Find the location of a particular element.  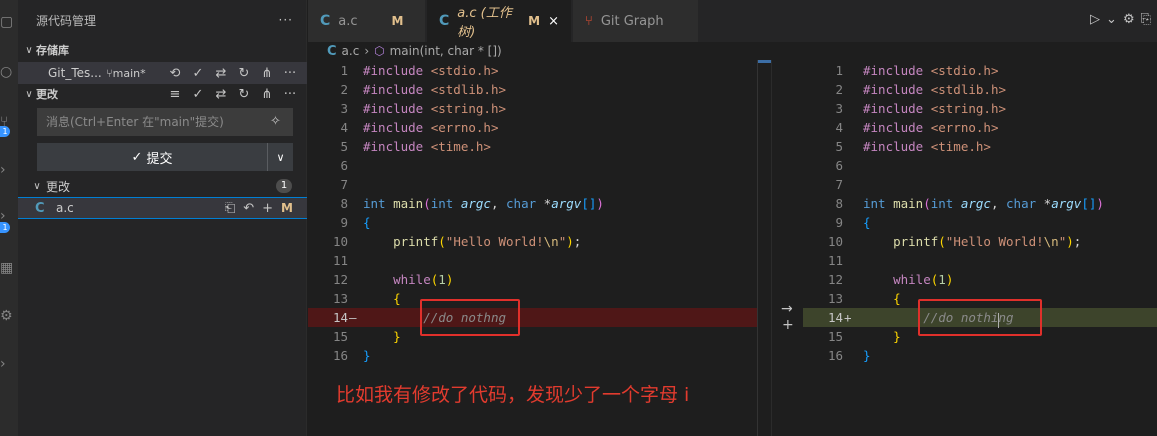

changed-file-row: C a.c ⎗ ↶ + M is located at coordinates (162, 208).